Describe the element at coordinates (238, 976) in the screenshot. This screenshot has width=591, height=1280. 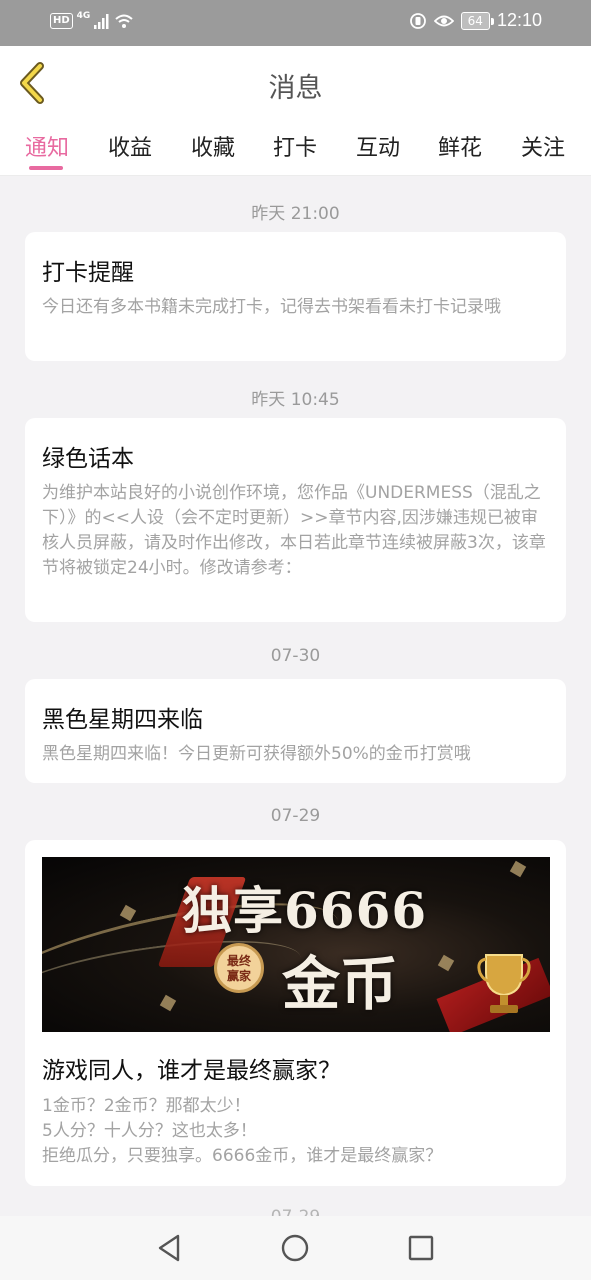
I see `stamp-line: 赢家` at that location.